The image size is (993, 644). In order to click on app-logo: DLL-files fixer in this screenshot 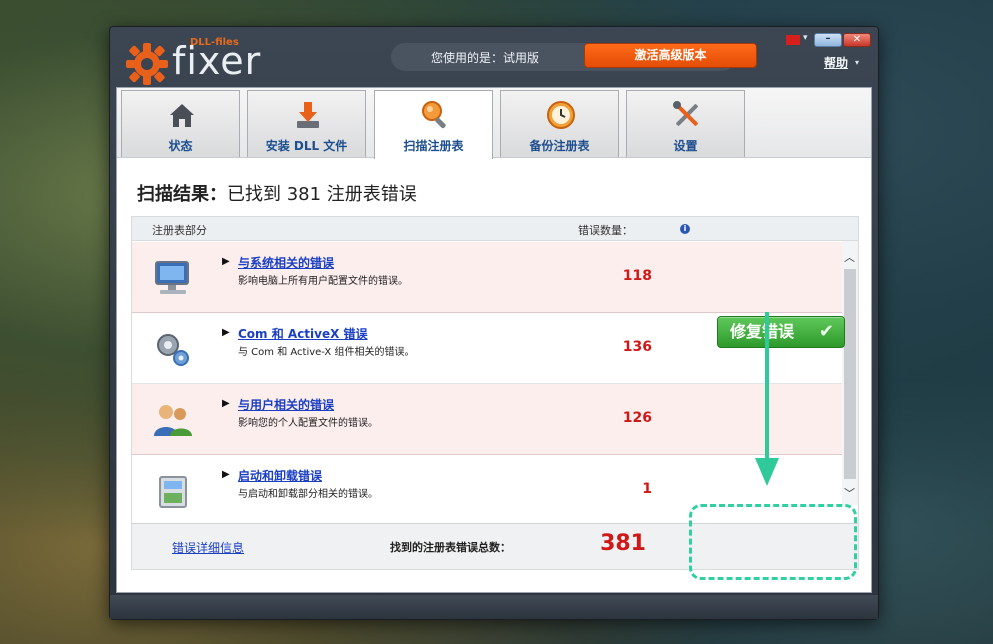, I will do `click(199, 60)`.